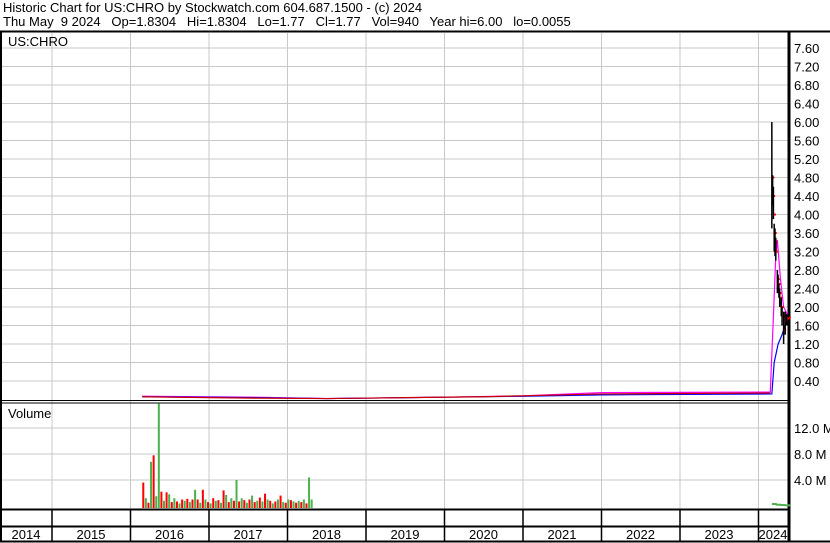 The image size is (830, 543). Describe the element at coordinates (248, 534) in the screenshot. I see `year-tick-label: 2017` at that location.